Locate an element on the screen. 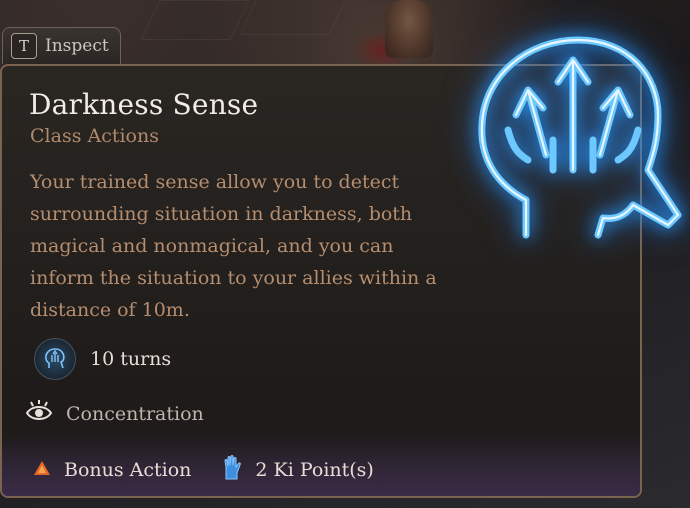 The width and height of the screenshot is (690, 508). inspect-key: T is located at coordinates (24, 46).